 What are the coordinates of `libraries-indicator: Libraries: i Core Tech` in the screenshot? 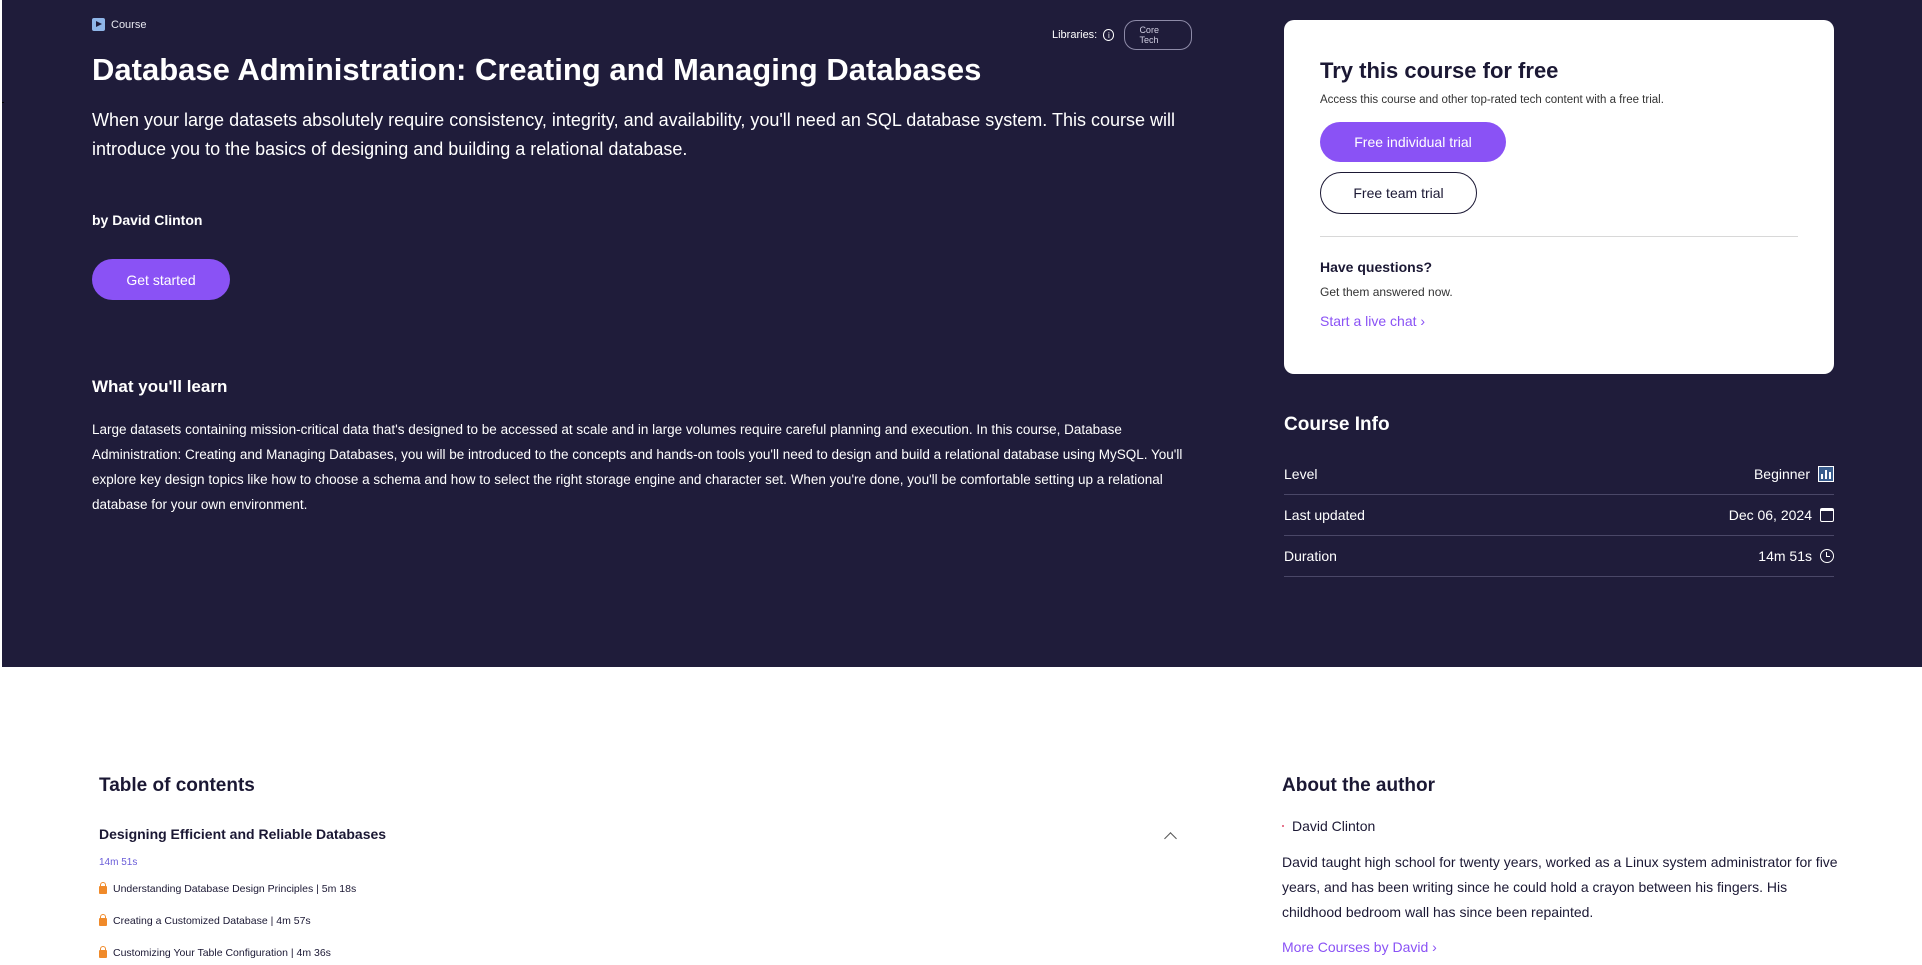 It's located at (1122, 35).